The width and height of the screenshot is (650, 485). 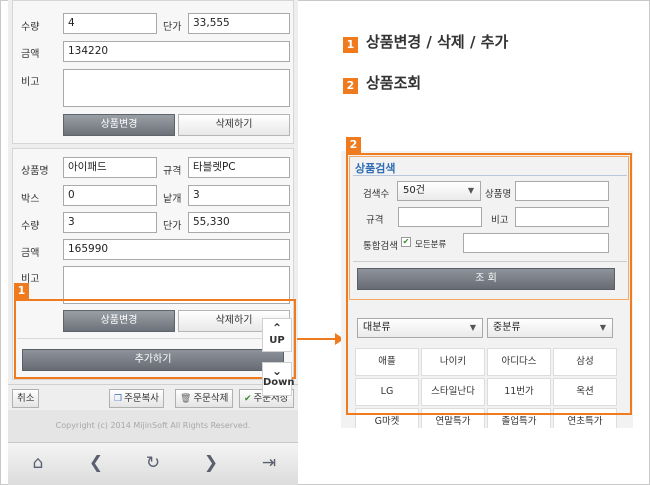 I want to click on note-textarea, so click(x=176, y=88).